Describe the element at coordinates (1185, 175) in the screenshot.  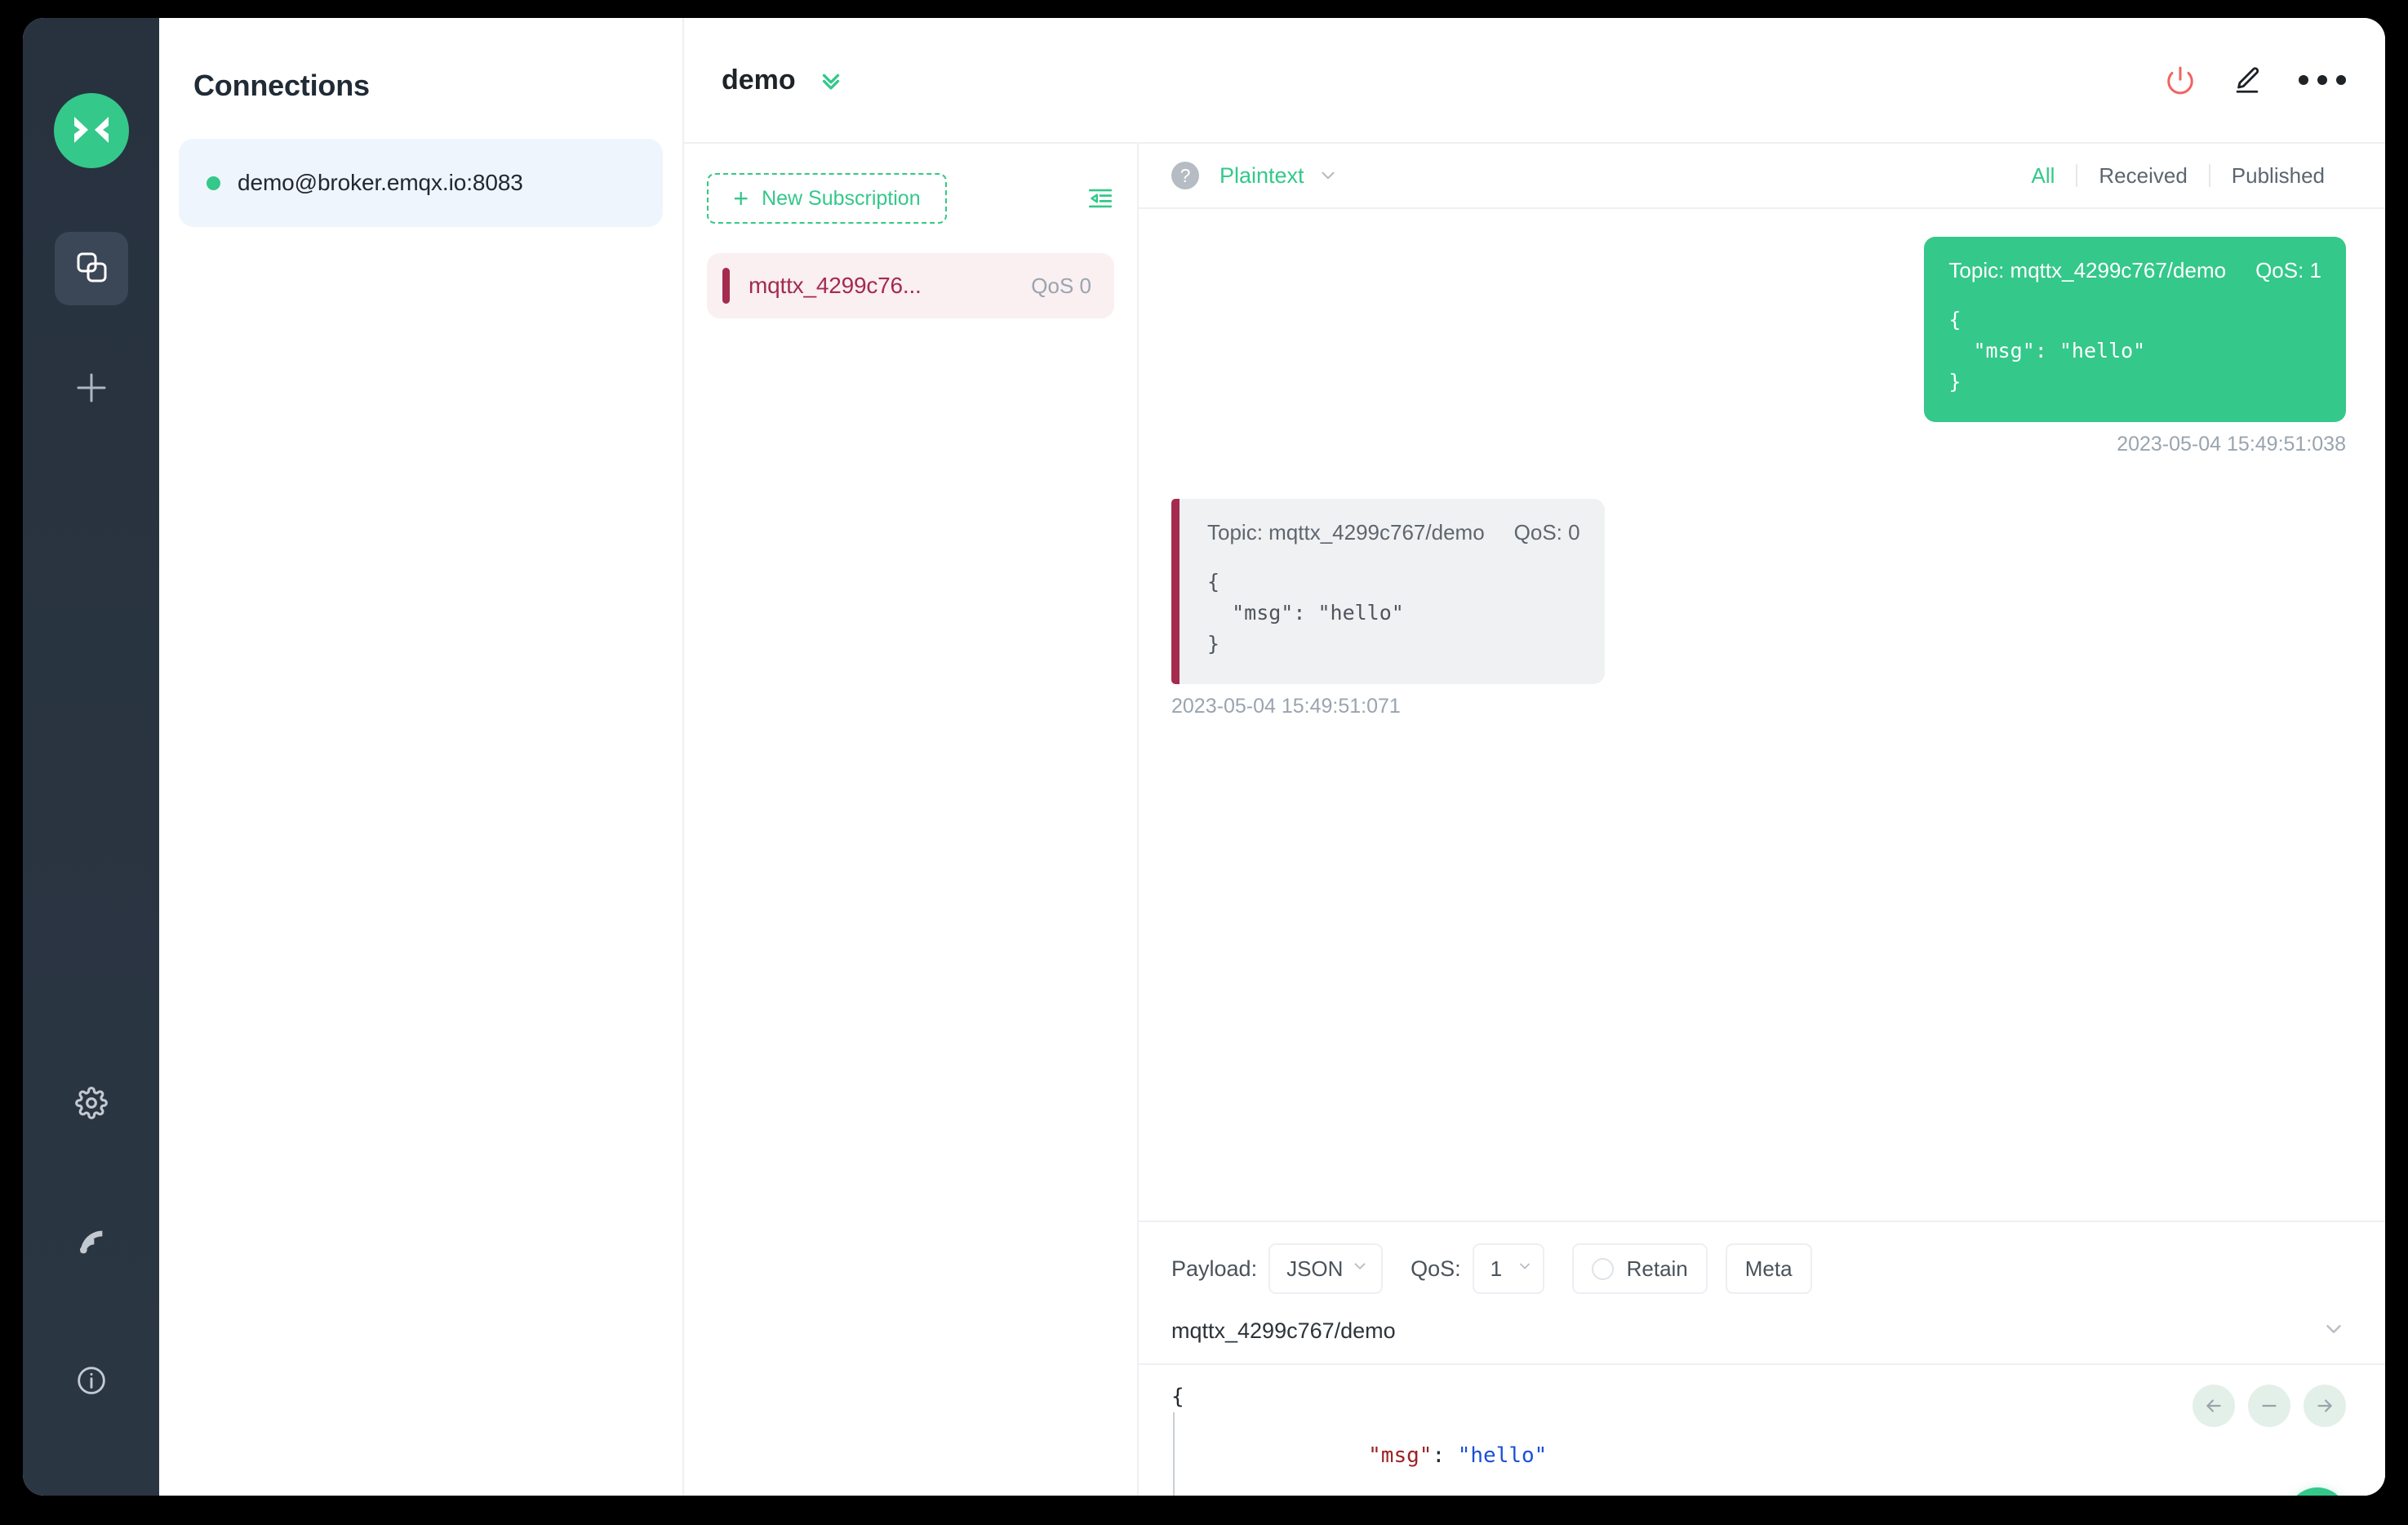
I see `help-circle-icon: ?` at that location.